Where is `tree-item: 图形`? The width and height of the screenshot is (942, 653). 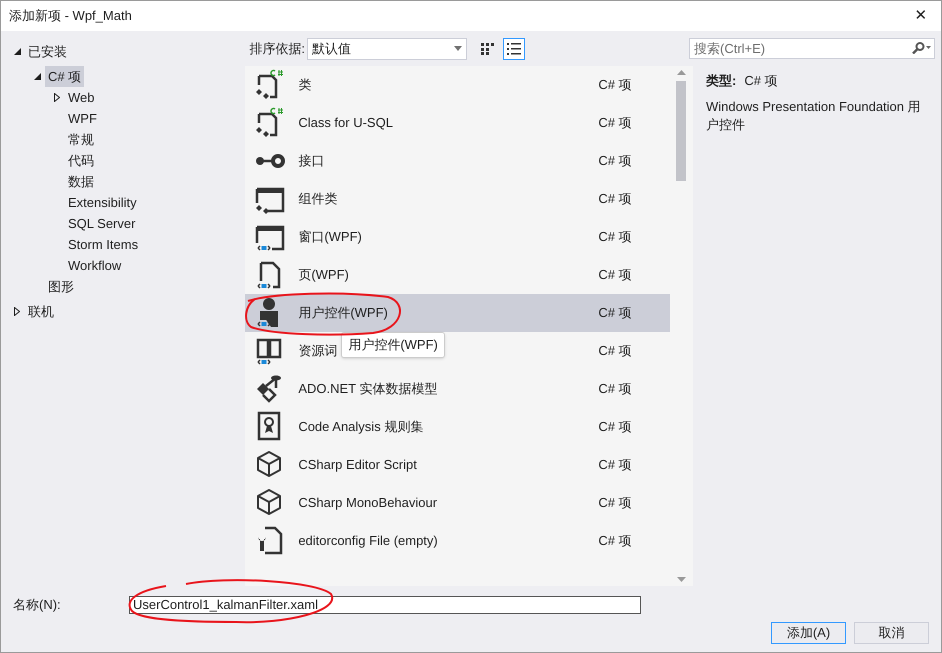 tree-item: 图形 is located at coordinates (61, 287).